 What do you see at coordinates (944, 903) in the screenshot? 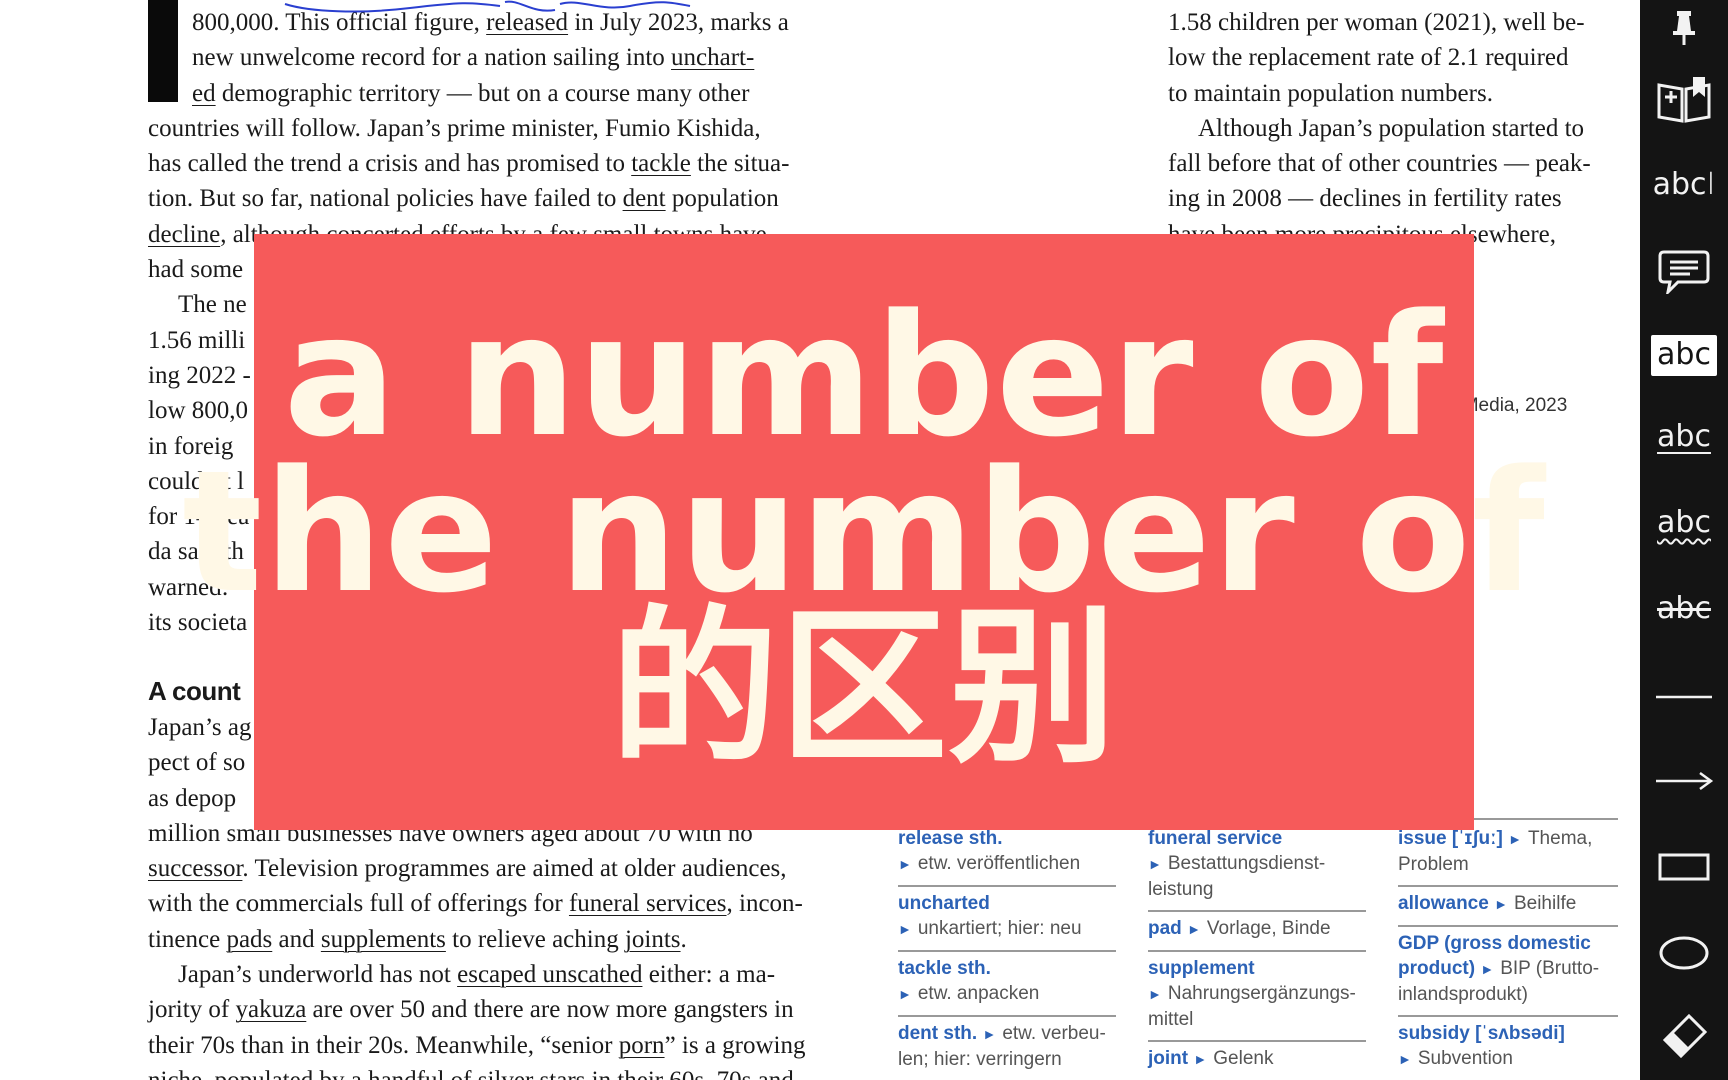
I see `glossary-term: uncharted` at bounding box center [944, 903].